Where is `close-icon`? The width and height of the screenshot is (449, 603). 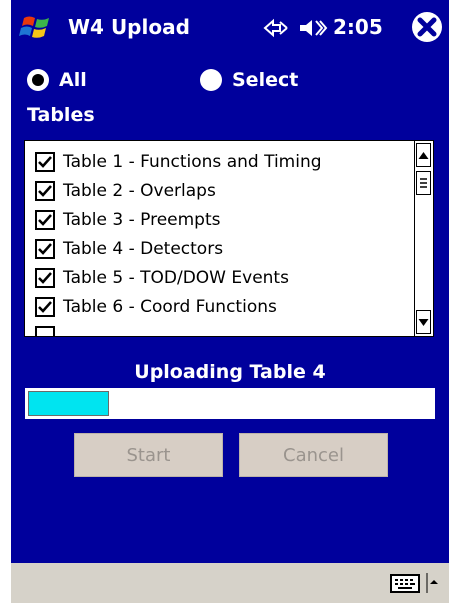 close-icon is located at coordinates (427, 27).